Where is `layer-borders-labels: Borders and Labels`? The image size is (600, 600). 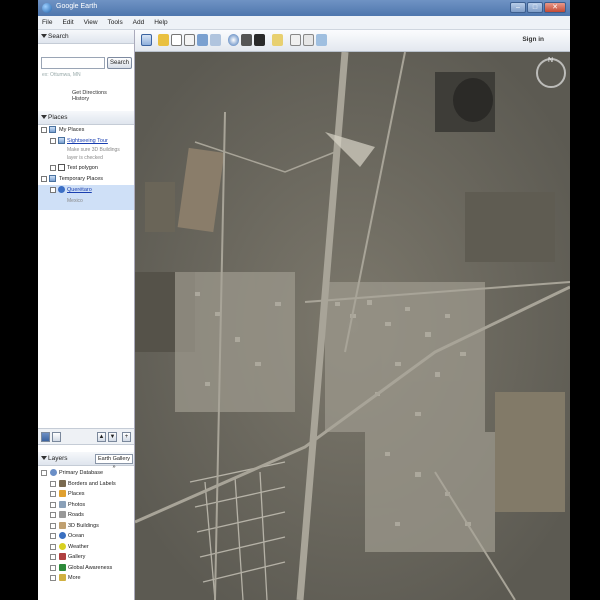
layer-borders-labels: Borders and Labels is located at coordinates (86, 484).